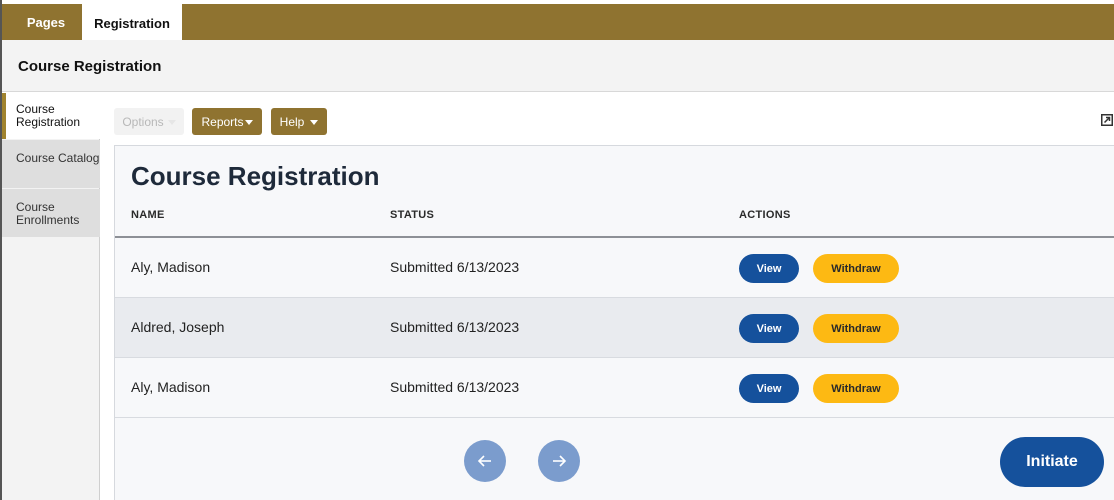 This screenshot has height=500, width=1114. Describe the element at coordinates (412, 215) in the screenshot. I see `column-header-status: STATUS` at that location.